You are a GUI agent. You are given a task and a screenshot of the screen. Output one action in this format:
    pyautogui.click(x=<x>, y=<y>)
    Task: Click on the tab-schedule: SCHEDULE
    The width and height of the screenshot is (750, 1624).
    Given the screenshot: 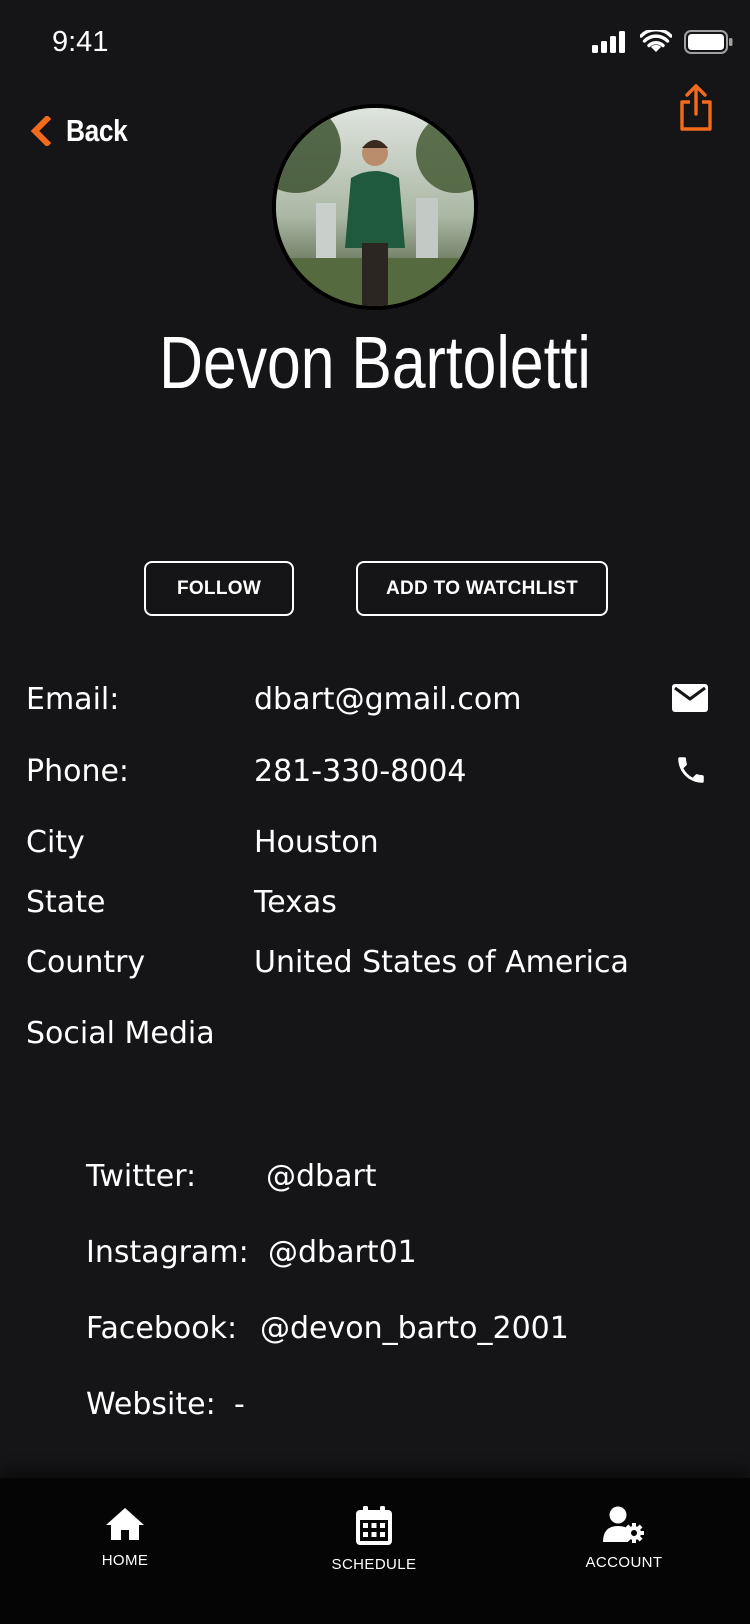 What is the action you would take?
    pyautogui.click(x=374, y=1539)
    